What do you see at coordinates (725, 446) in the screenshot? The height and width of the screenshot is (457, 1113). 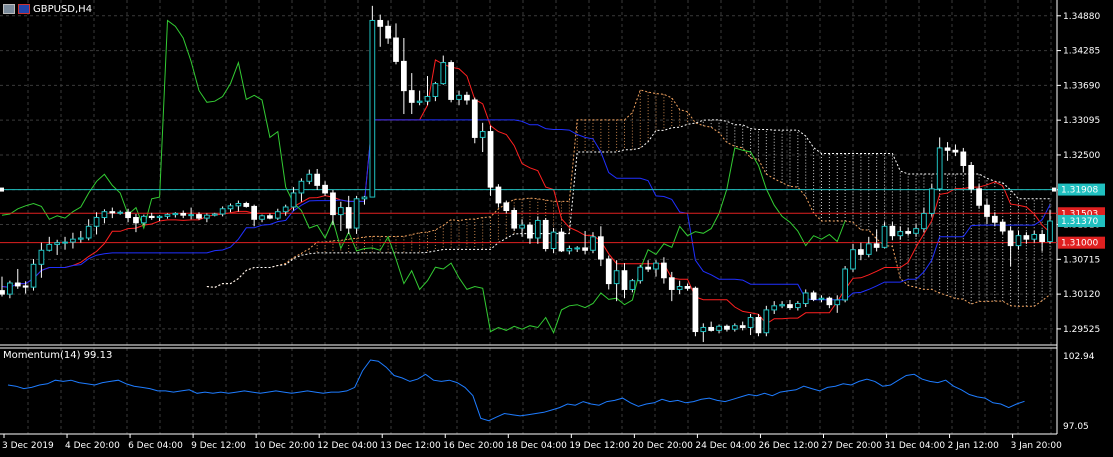 I see `time-tick-label: 24 Dec 04:00` at bounding box center [725, 446].